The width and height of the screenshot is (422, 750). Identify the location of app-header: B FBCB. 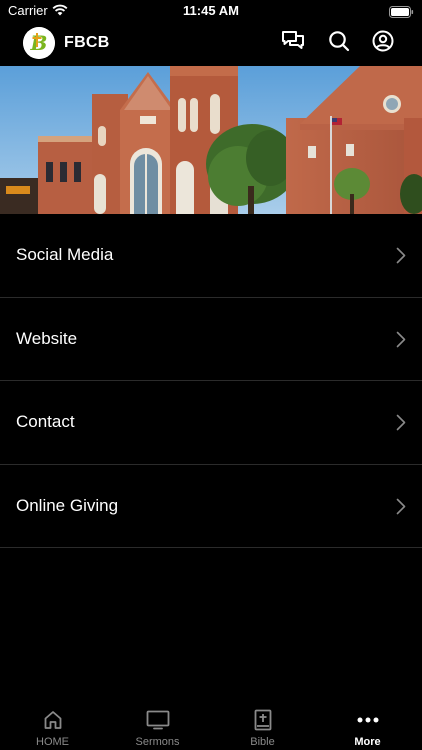
(211, 44).